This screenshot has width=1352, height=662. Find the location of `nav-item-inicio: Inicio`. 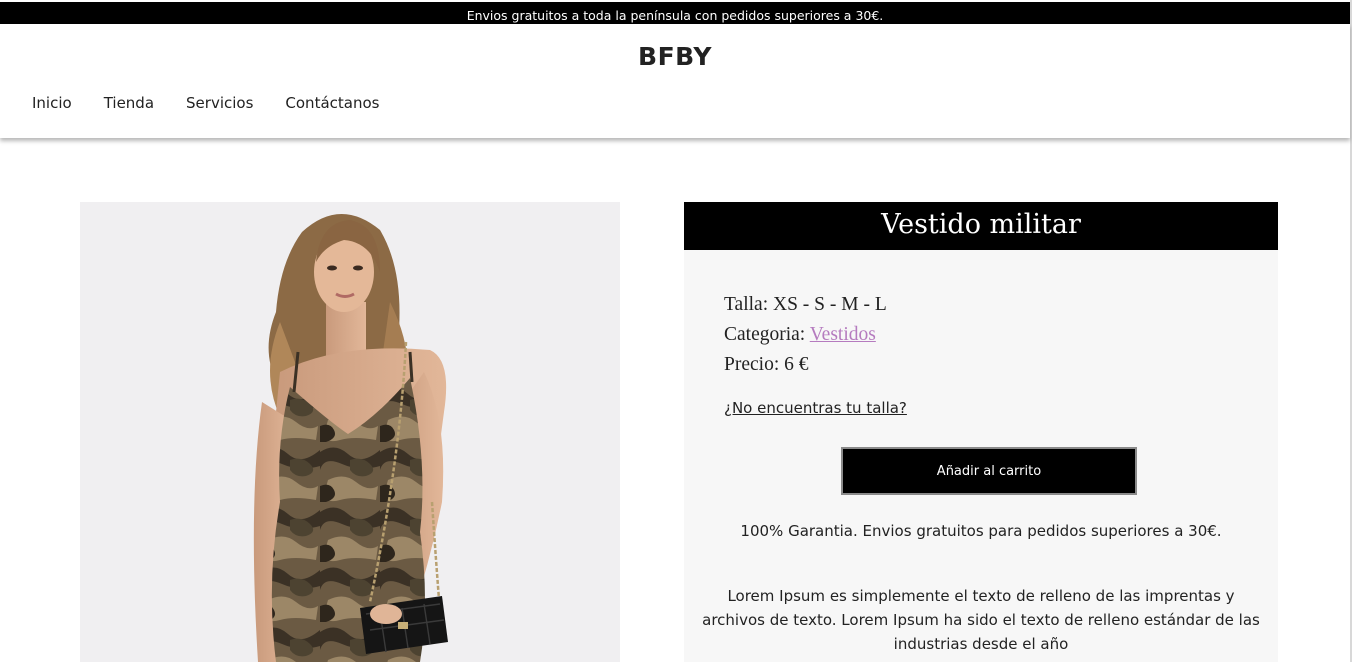

nav-item-inicio: Inicio is located at coordinates (52, 103).